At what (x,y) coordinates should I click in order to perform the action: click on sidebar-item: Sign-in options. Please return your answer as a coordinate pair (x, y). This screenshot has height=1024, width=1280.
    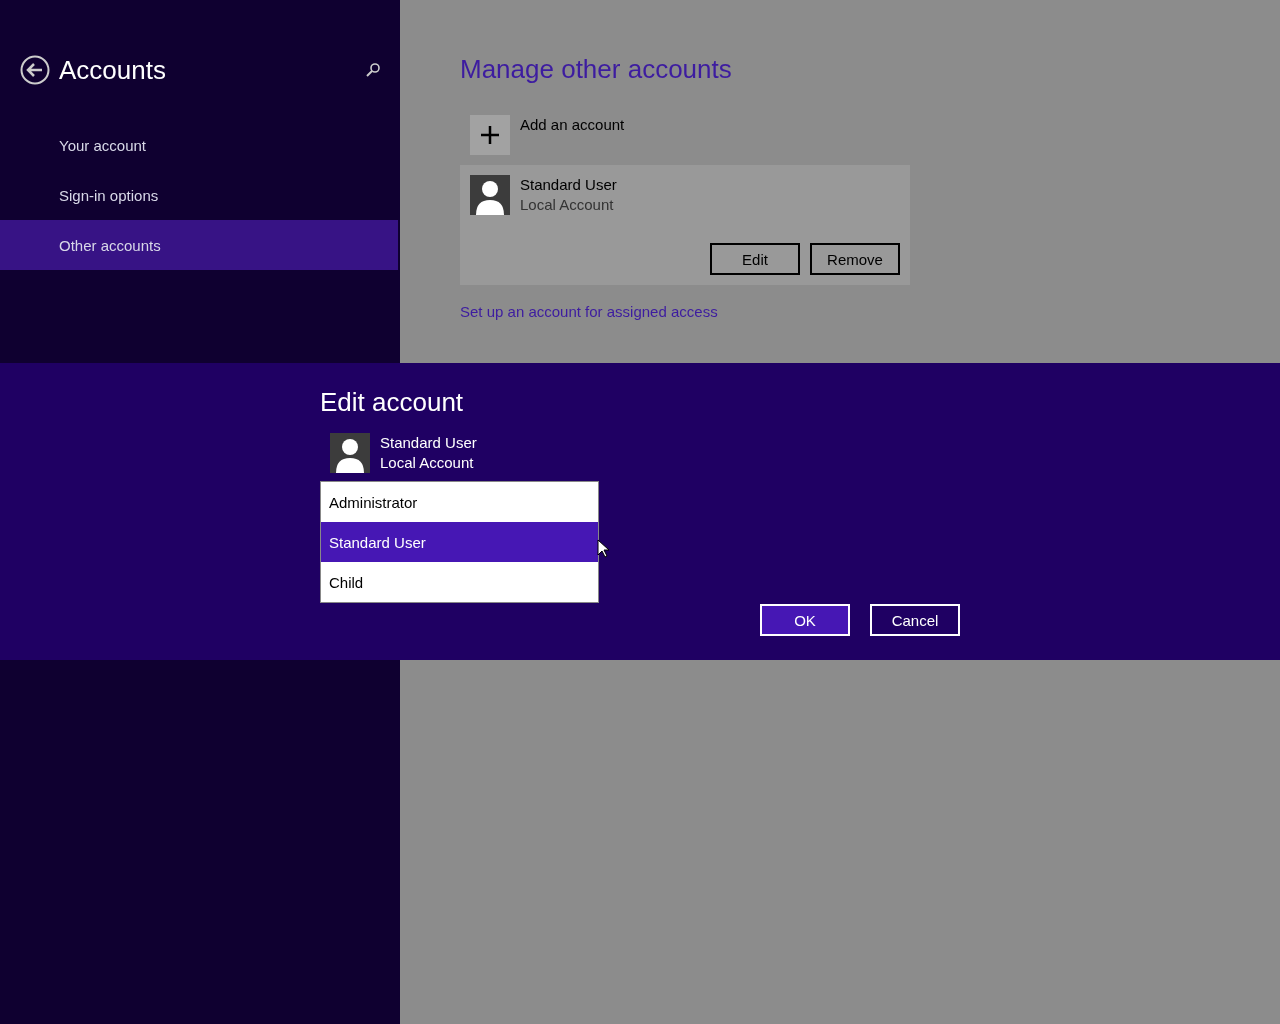
    Looking at the image, I should click on (199, 195).